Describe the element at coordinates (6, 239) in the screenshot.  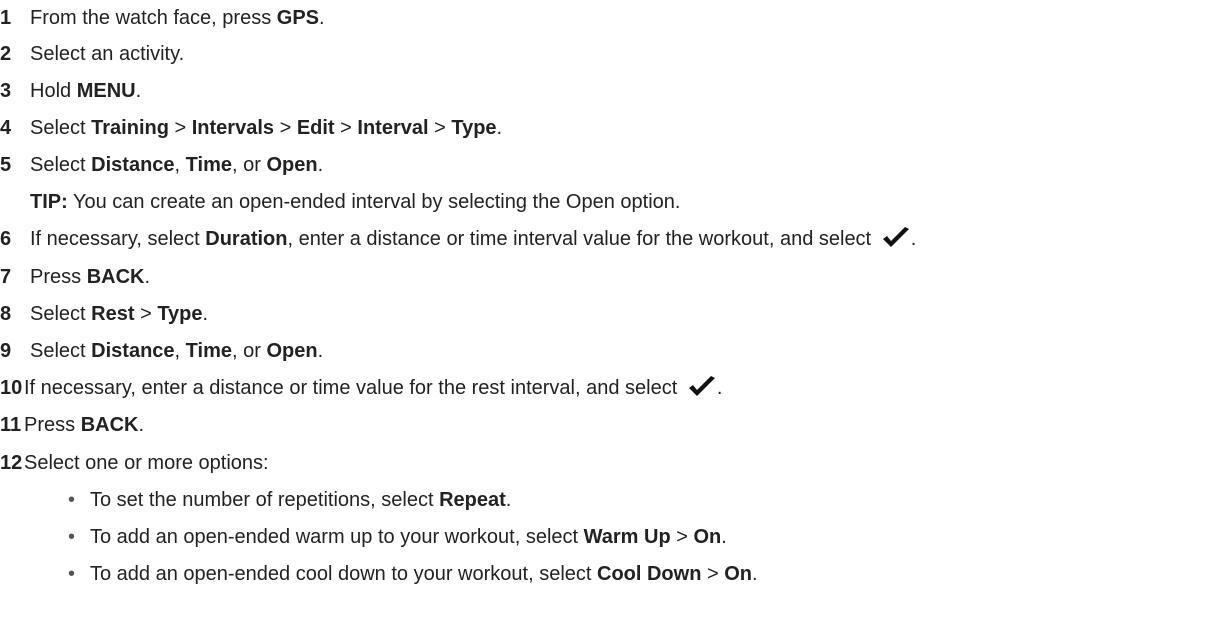
I see `step-number: 6` at that location.